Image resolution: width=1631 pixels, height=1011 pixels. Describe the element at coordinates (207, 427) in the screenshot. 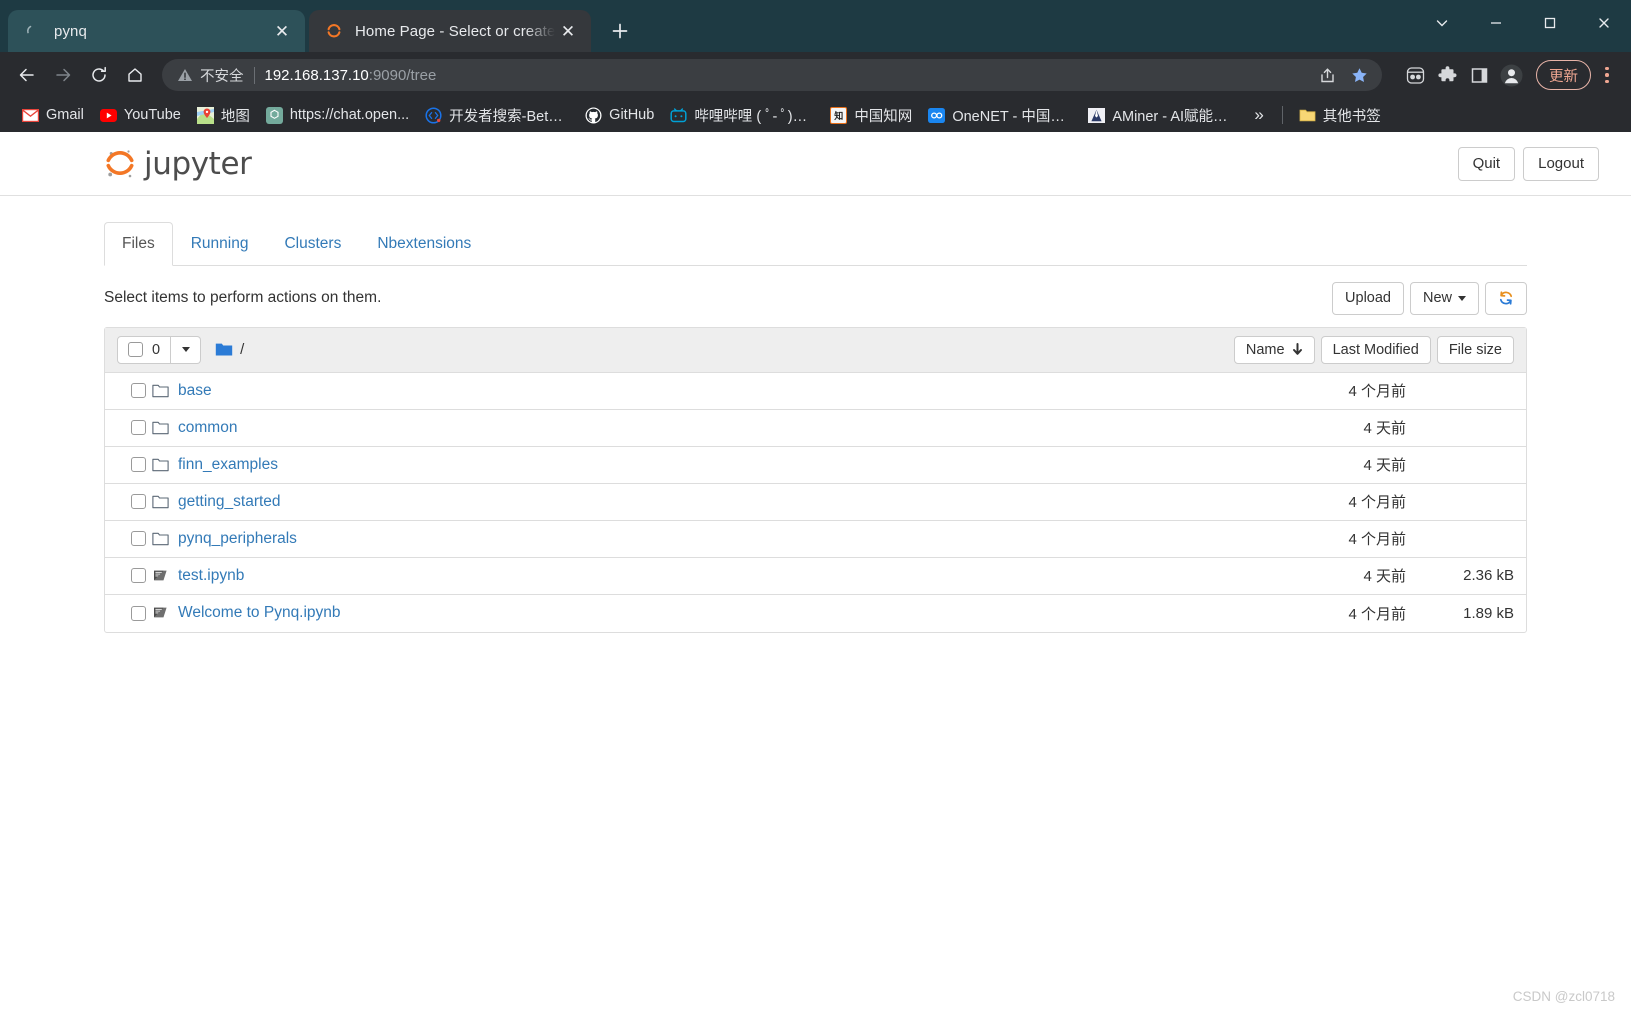

I see `item-link: common` at that location.